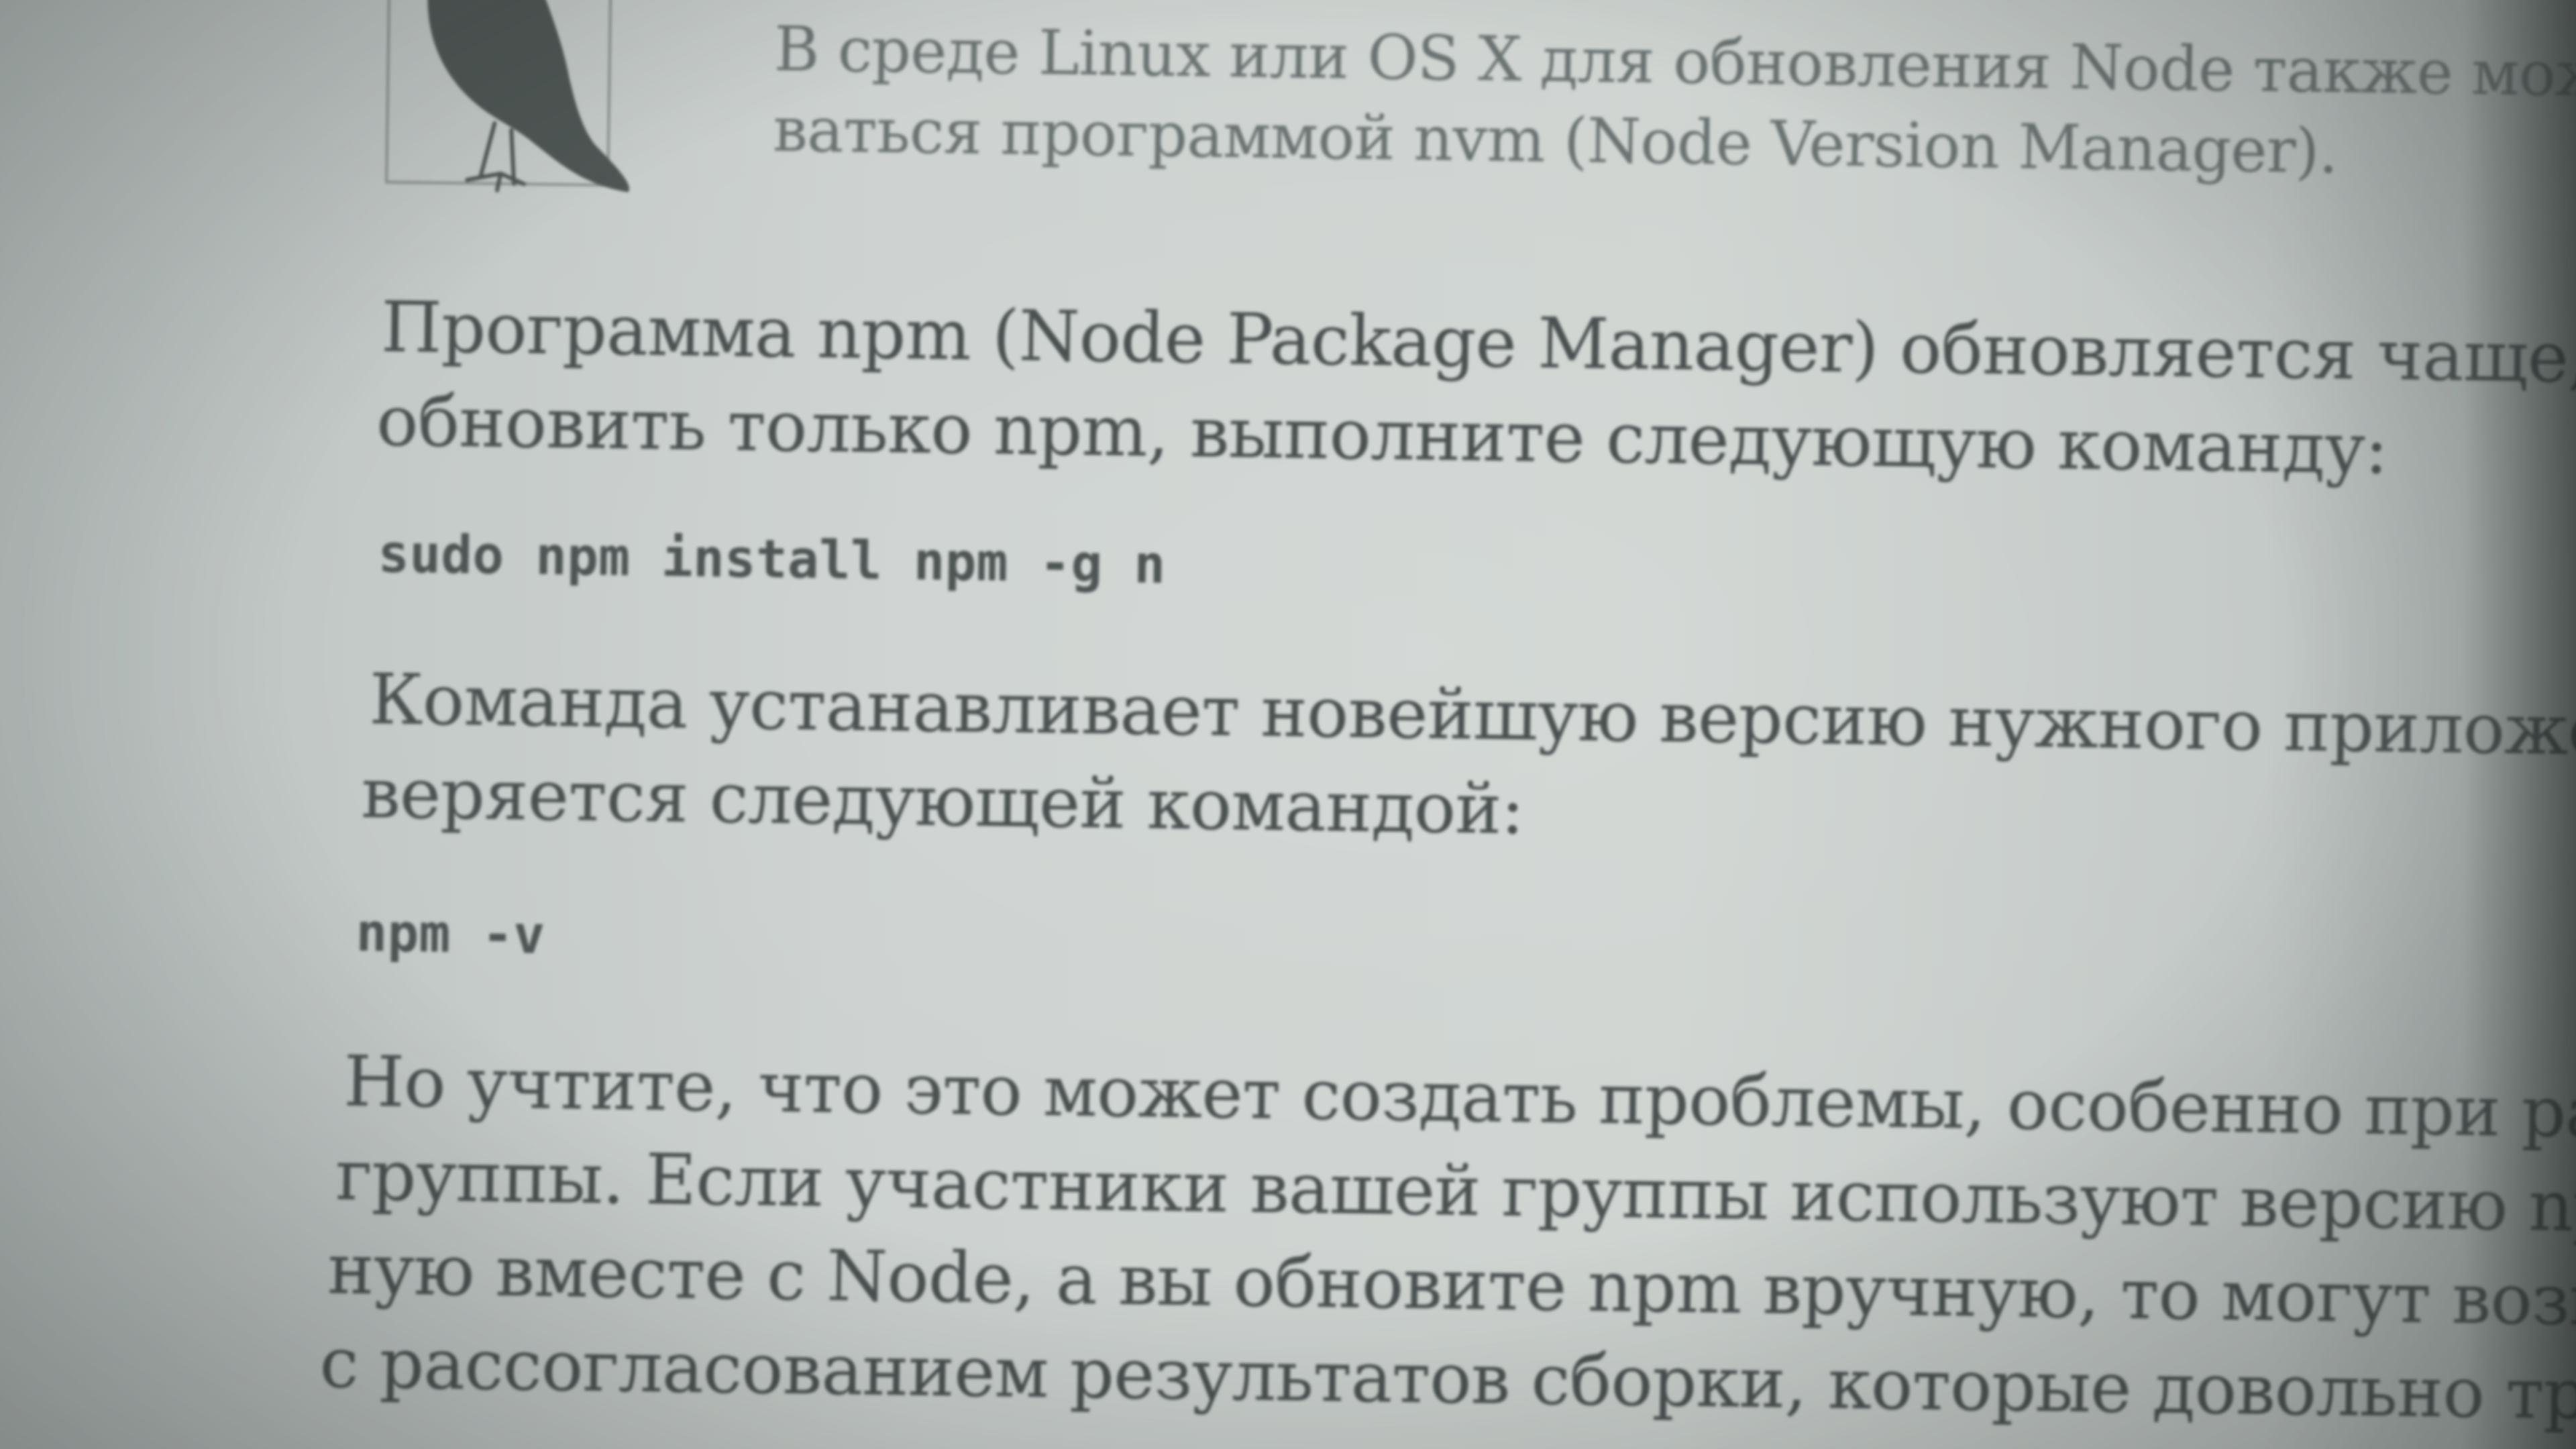 Image resolution: width=2576 pixels, height=1449 pixels. Describe the element at coordinates (942, 801) in the screenshot. I see `paragraph-2-line-2: веряется следующей командой:` at that location.